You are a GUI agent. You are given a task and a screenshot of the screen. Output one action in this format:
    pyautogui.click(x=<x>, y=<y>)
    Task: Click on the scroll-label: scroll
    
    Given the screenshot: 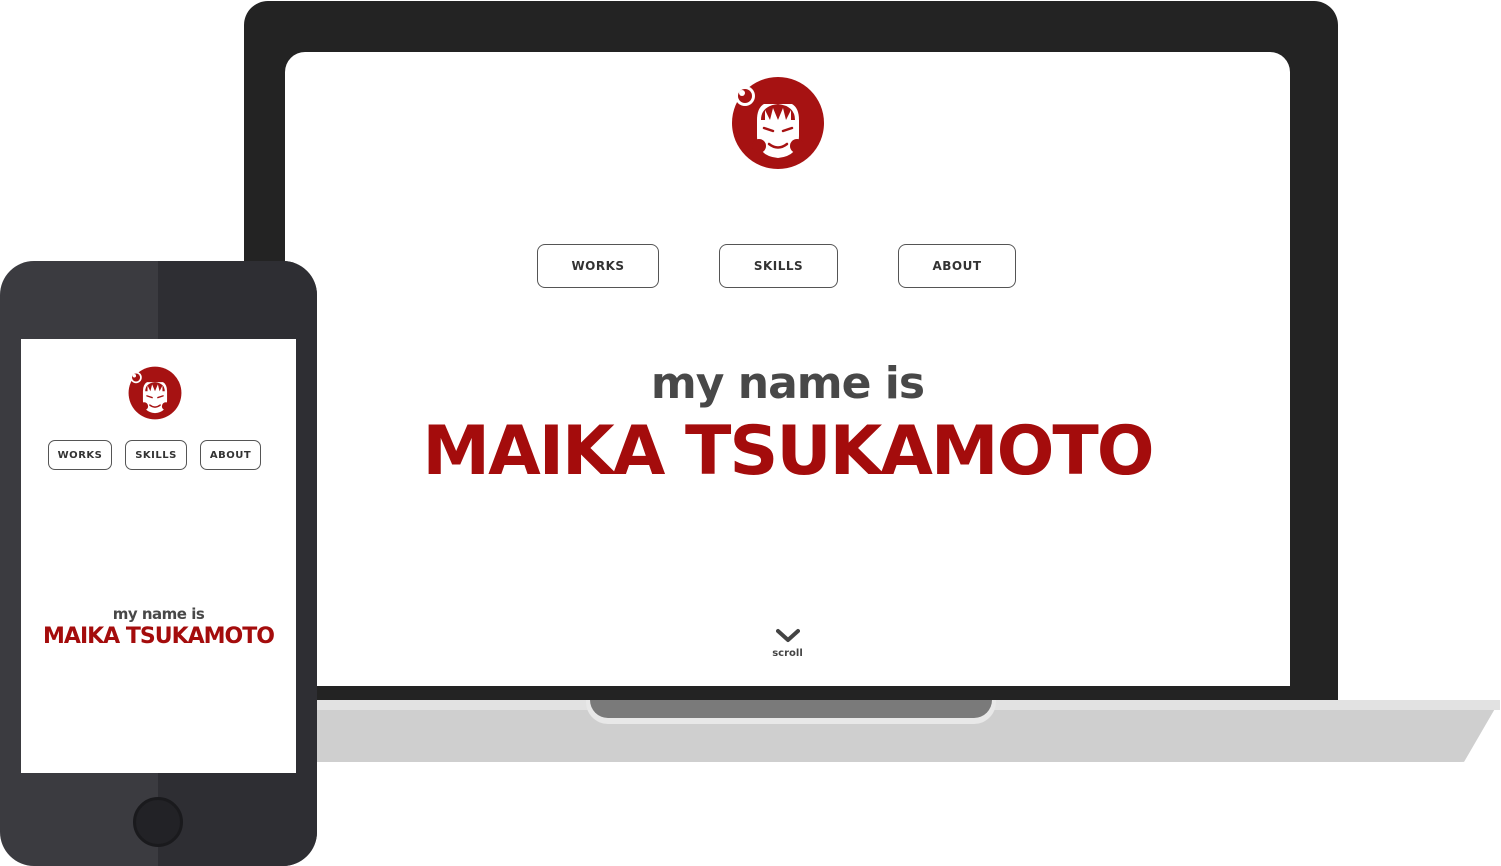 What is the action you would take?
    pyautogui.click(x=787, y=653)
    